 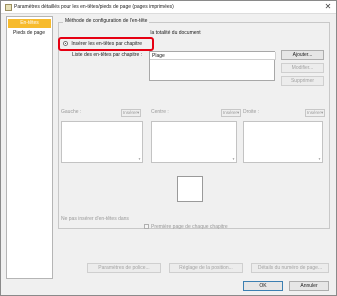 I want to click on page-preview, so click(x=190, y=189).